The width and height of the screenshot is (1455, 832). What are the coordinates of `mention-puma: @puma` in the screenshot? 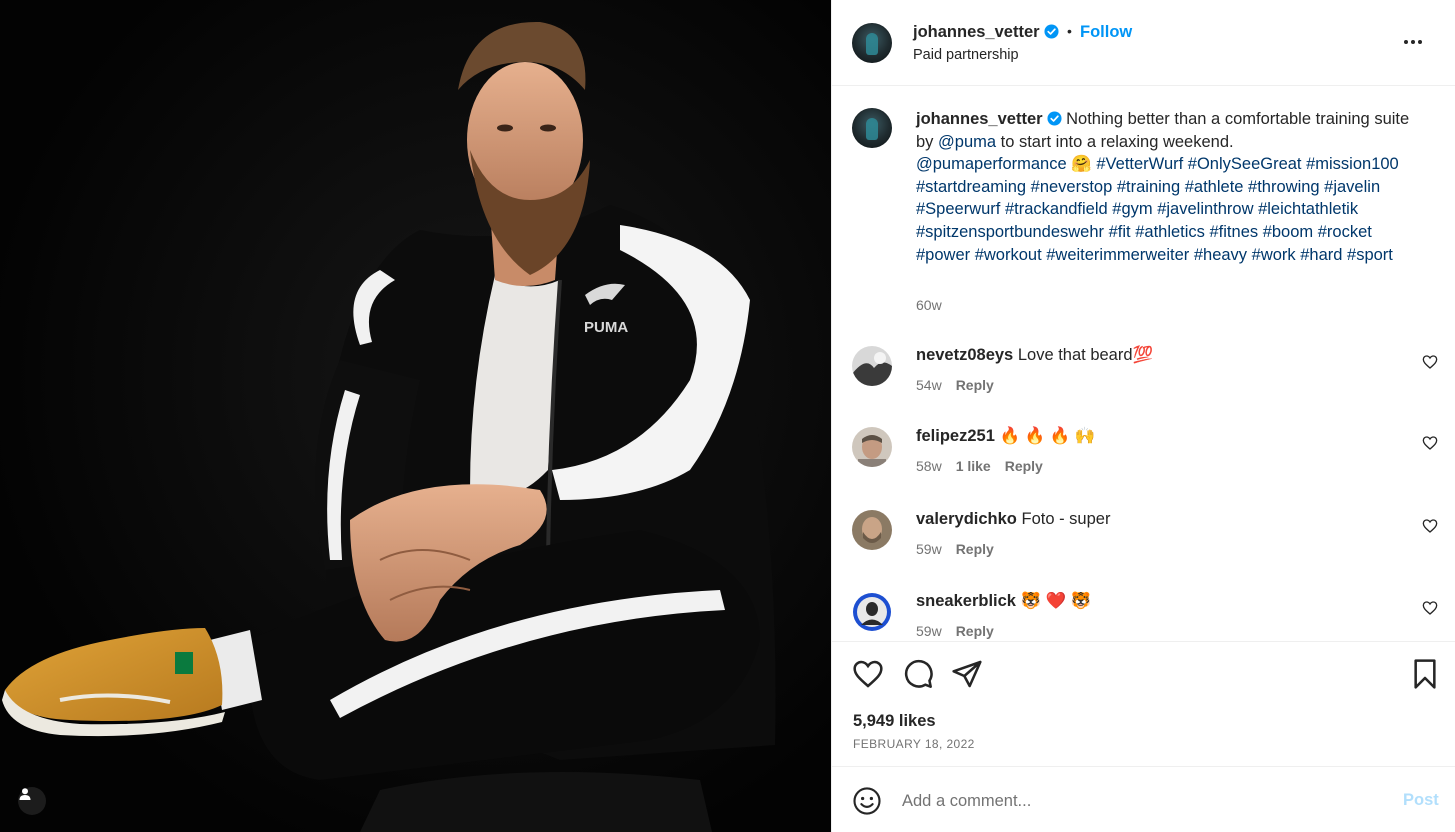 It's located at (967, 142).